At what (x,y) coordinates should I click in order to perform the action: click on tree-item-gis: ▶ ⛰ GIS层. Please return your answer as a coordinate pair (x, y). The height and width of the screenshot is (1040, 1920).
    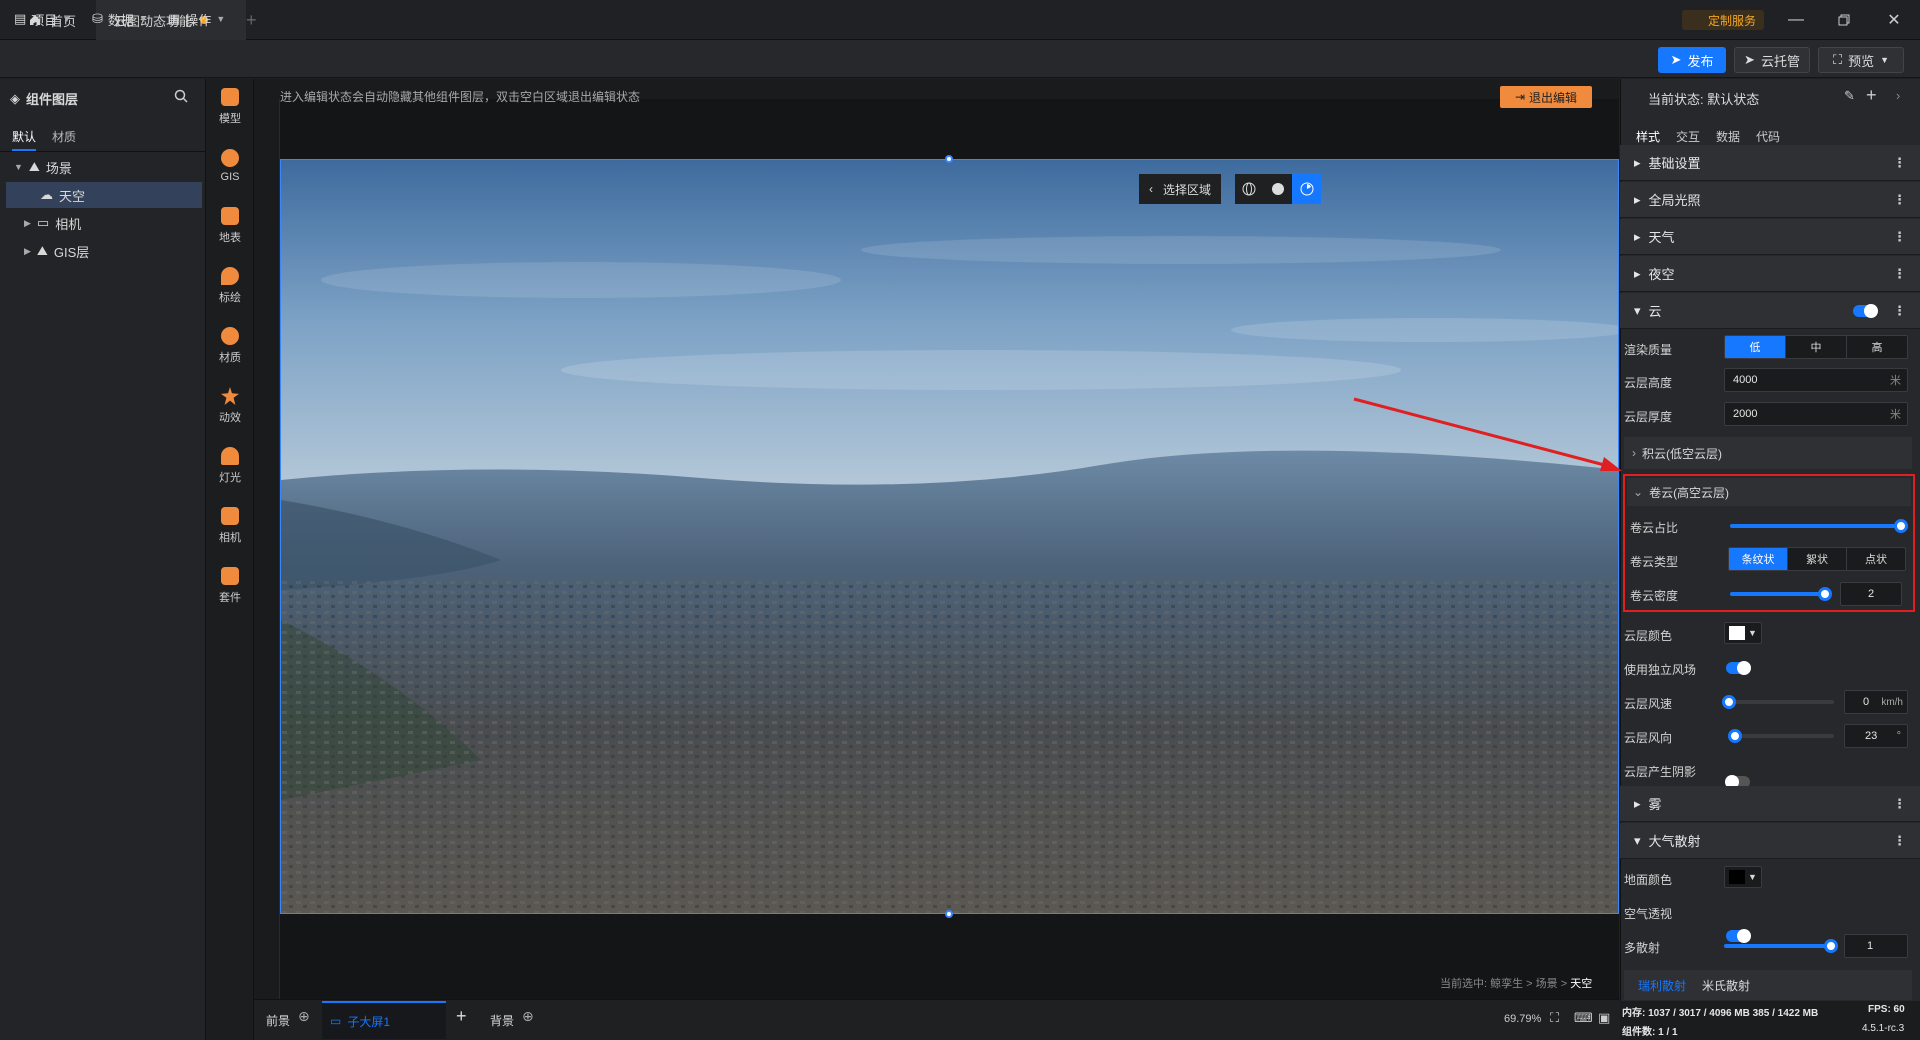
    Looking at the image, I should click on (104, 251).